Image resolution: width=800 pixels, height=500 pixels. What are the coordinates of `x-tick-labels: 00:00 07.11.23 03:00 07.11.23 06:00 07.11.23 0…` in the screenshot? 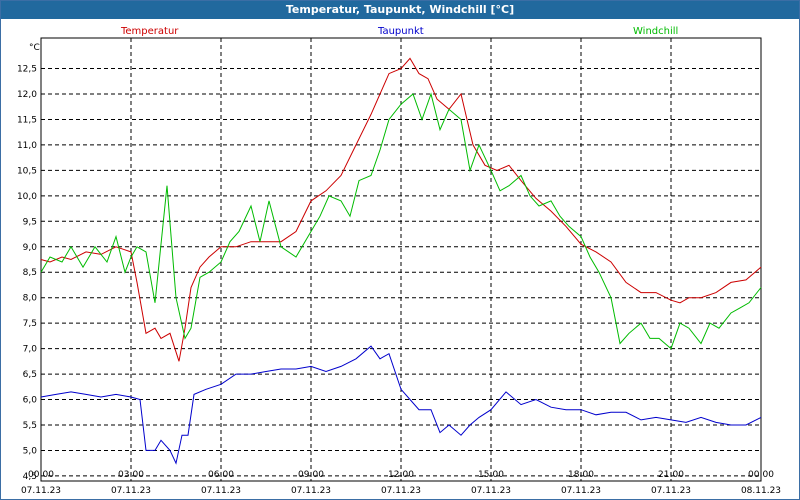 It's located at (401, 483).